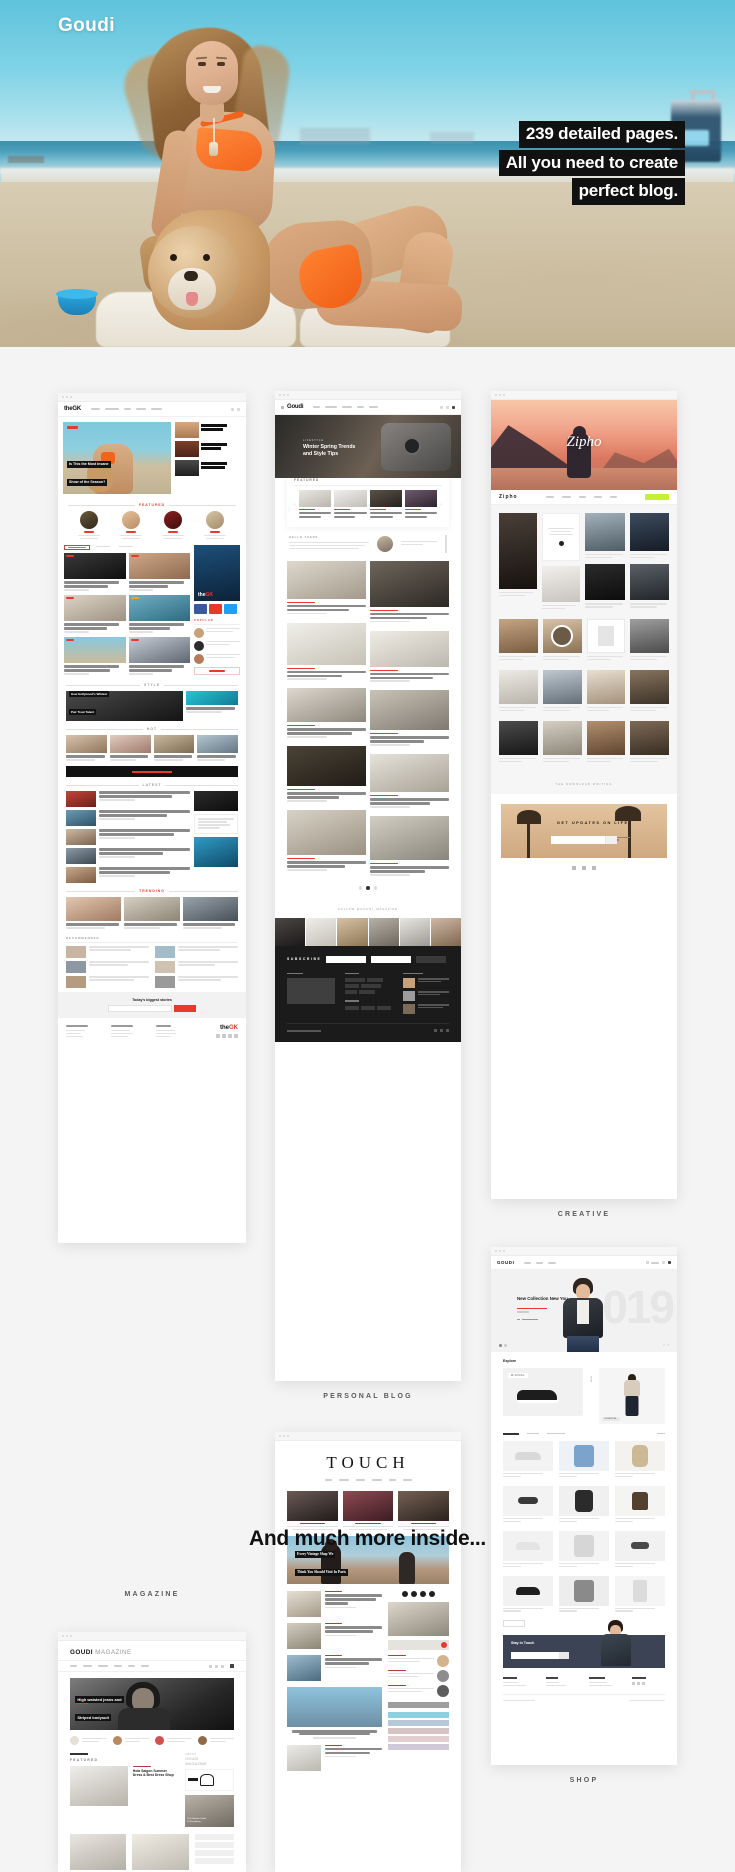 This screenshot has height=1872, width=735. I want to click on pagination-dot, so click(360, 888).